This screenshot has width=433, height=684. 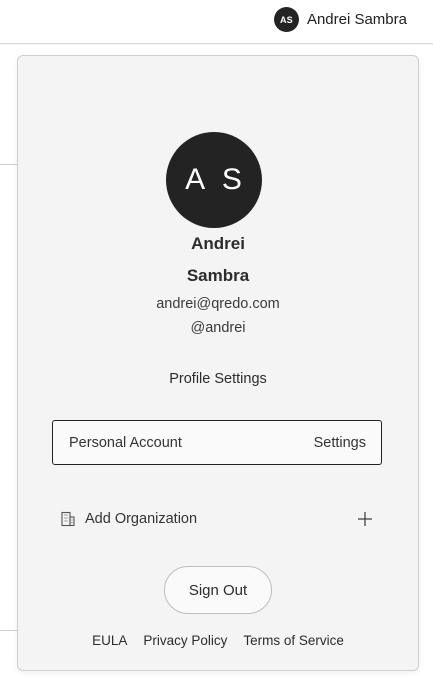 I want to click on privacy-policy-link: Privacy Policy, so click(x=185, y=640).